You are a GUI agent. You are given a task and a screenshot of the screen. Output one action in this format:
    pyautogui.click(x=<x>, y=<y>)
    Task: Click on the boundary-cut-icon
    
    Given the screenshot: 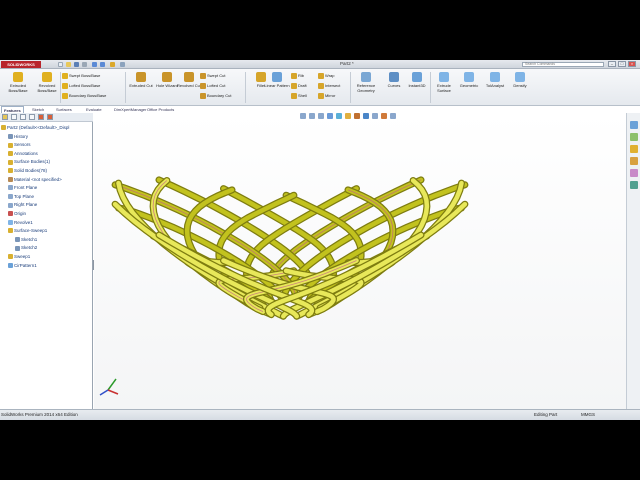 What is the action you would take?
    pyautogui.click(x=203, y=95)
    